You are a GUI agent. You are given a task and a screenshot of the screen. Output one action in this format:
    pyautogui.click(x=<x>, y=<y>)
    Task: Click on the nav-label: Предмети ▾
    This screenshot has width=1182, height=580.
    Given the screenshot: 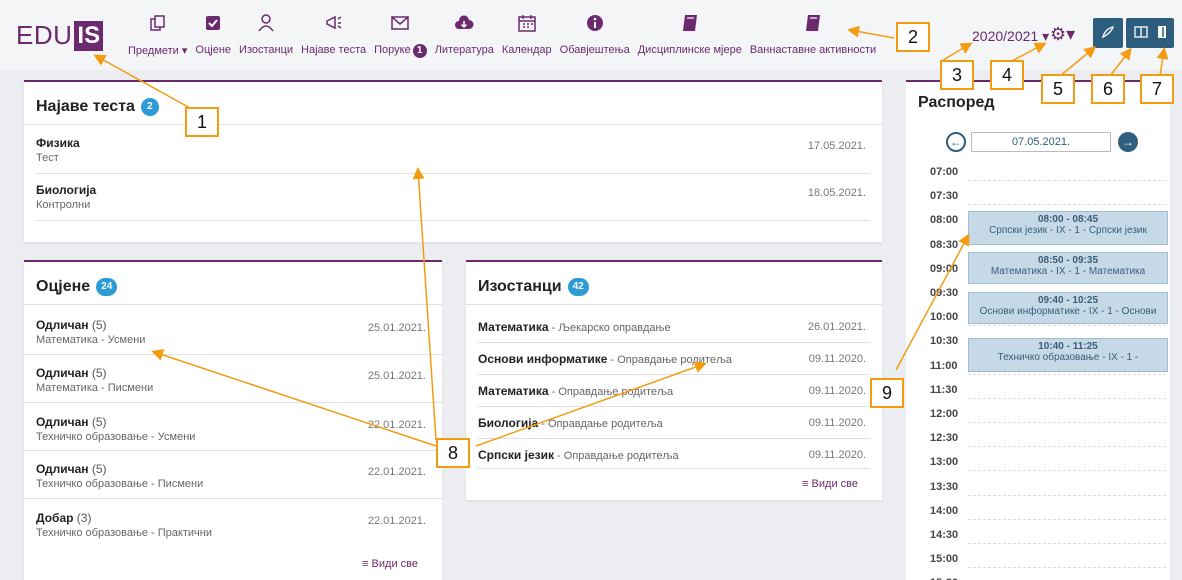 What is the action you would take?
    pyautogui.click(x=158, y=51)
    